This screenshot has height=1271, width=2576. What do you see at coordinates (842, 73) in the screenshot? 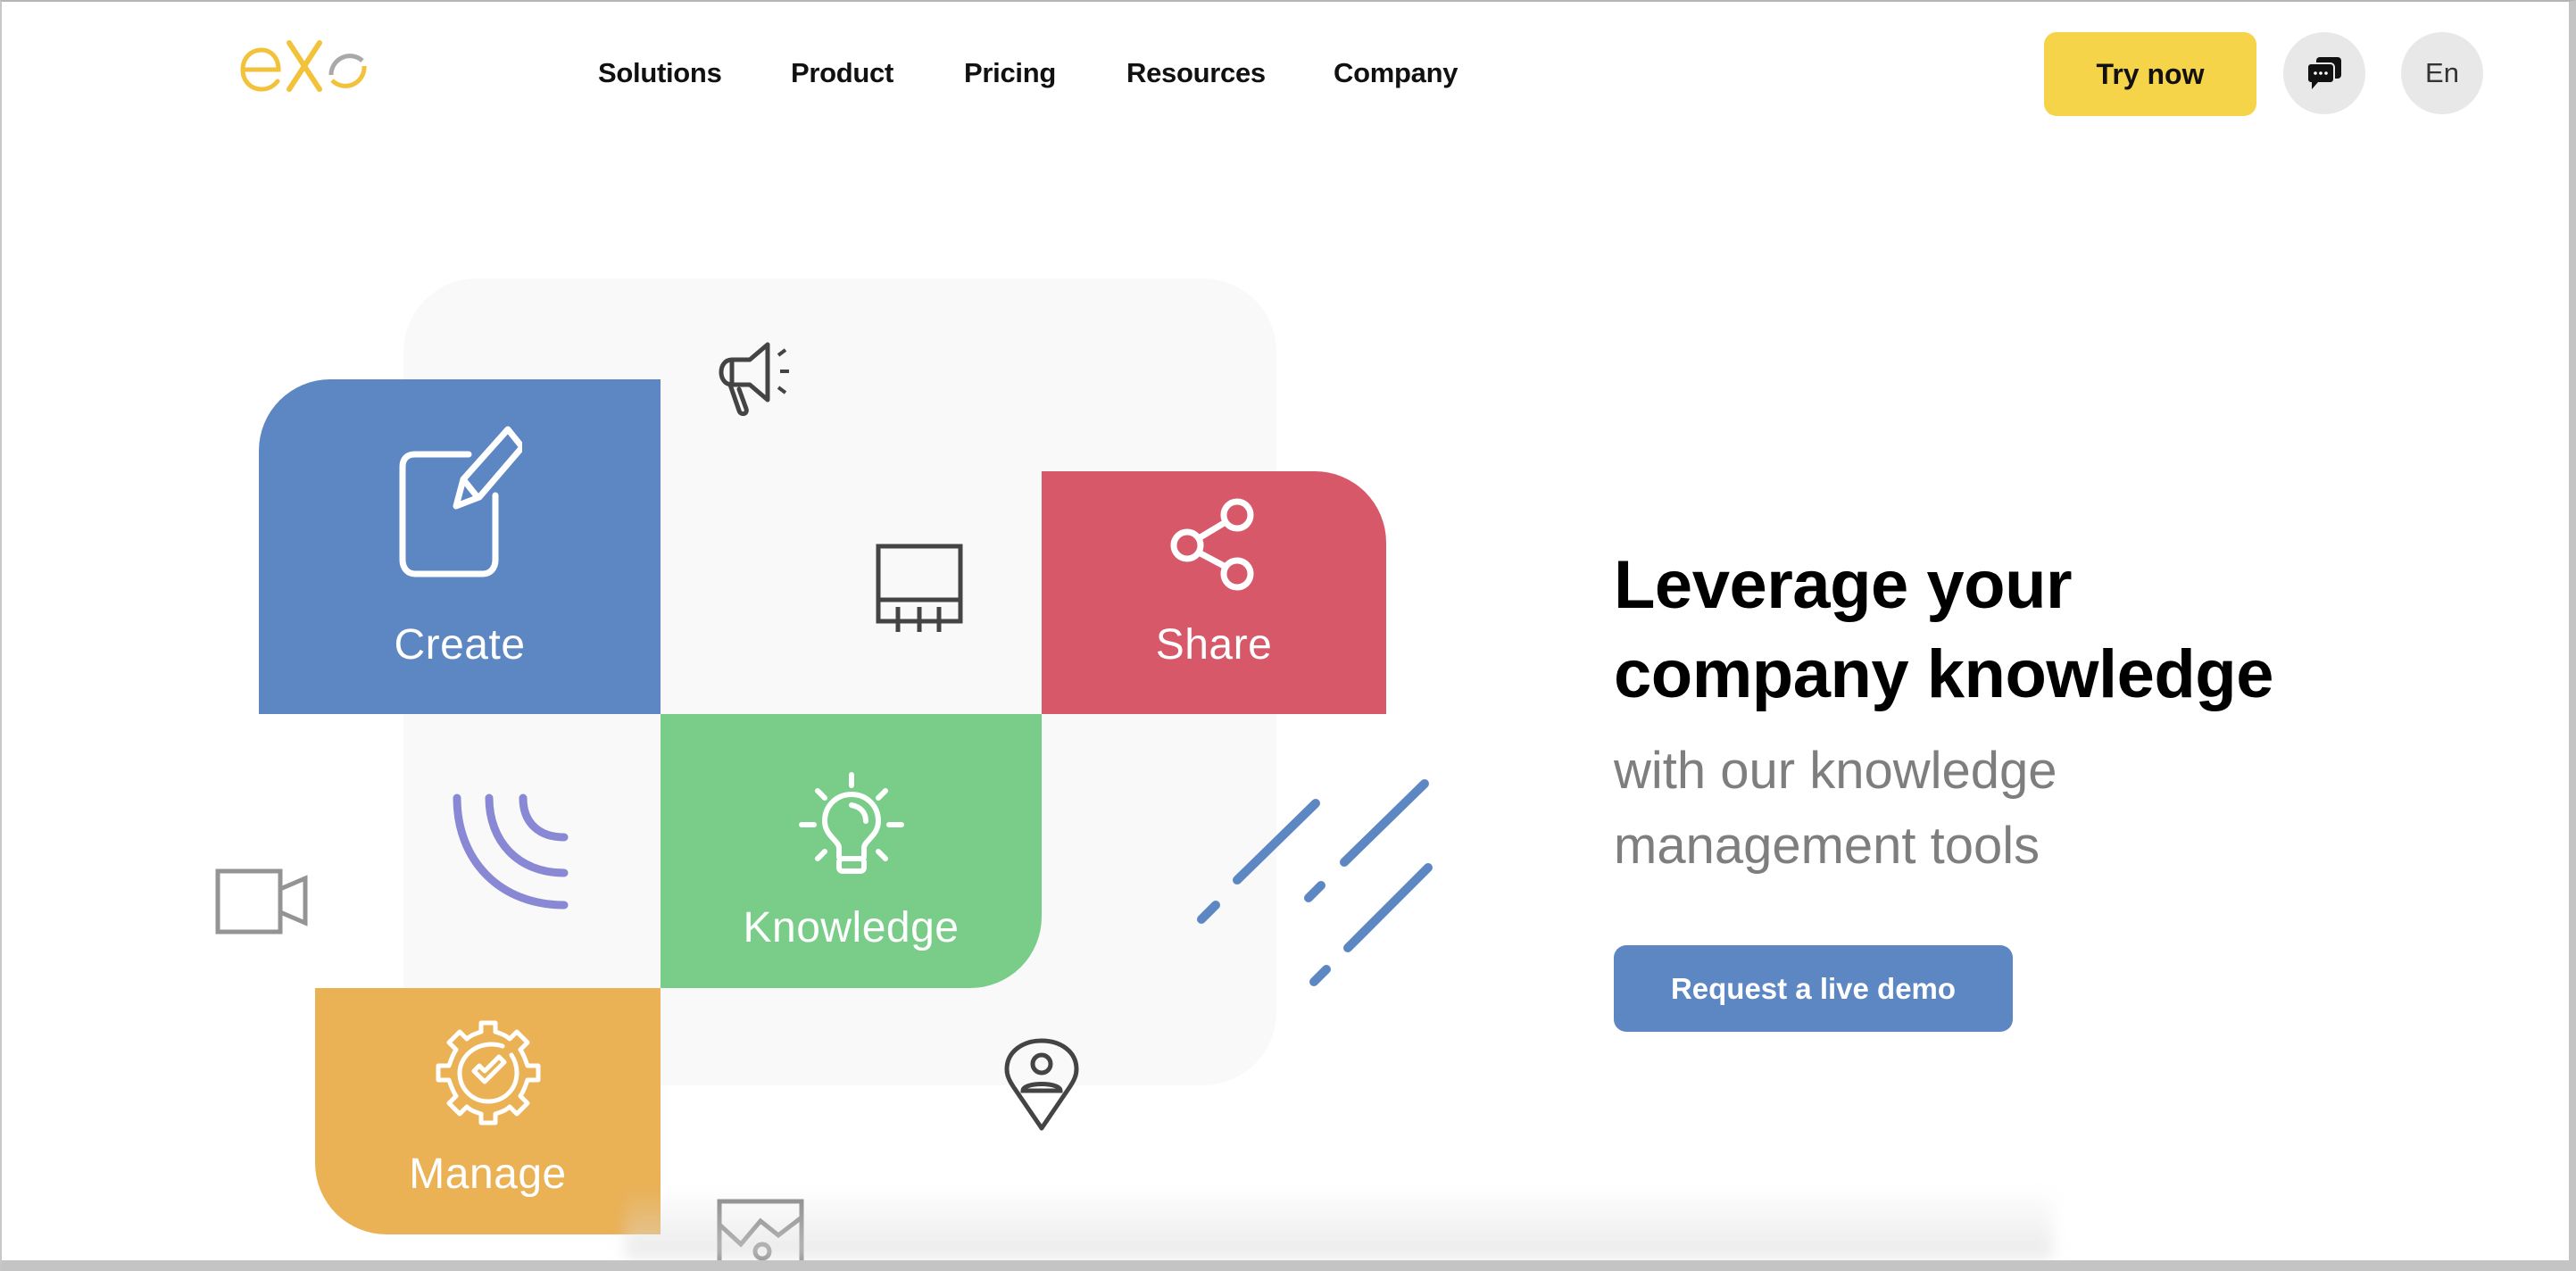
I see `nav-product: Product` at bounding box center [842, 73].